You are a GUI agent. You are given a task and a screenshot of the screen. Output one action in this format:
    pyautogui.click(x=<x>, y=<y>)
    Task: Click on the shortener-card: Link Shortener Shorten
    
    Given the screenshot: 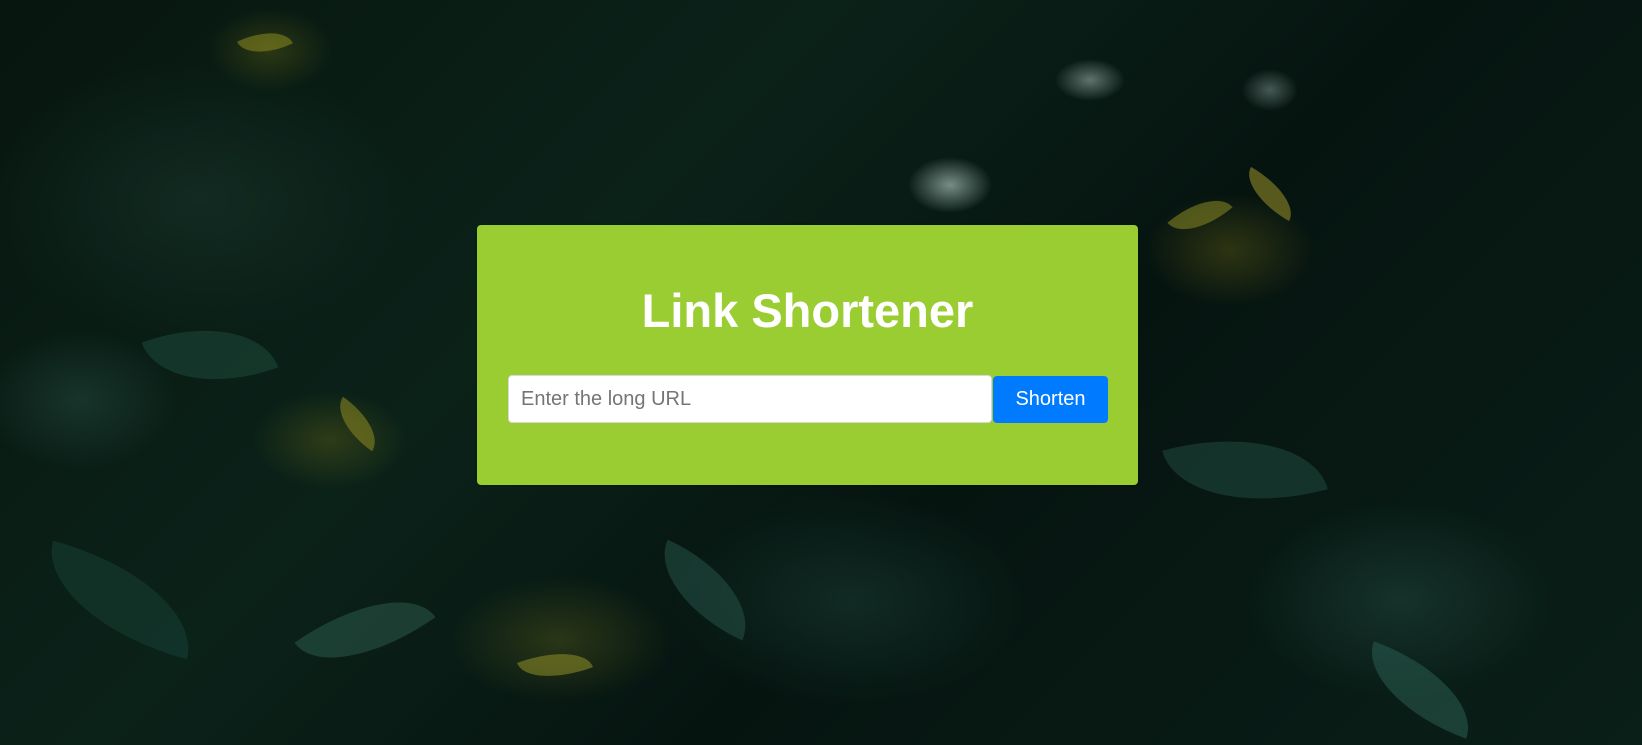 What is the action you would take?
    pyautogui.click(x=807, y=355)
    